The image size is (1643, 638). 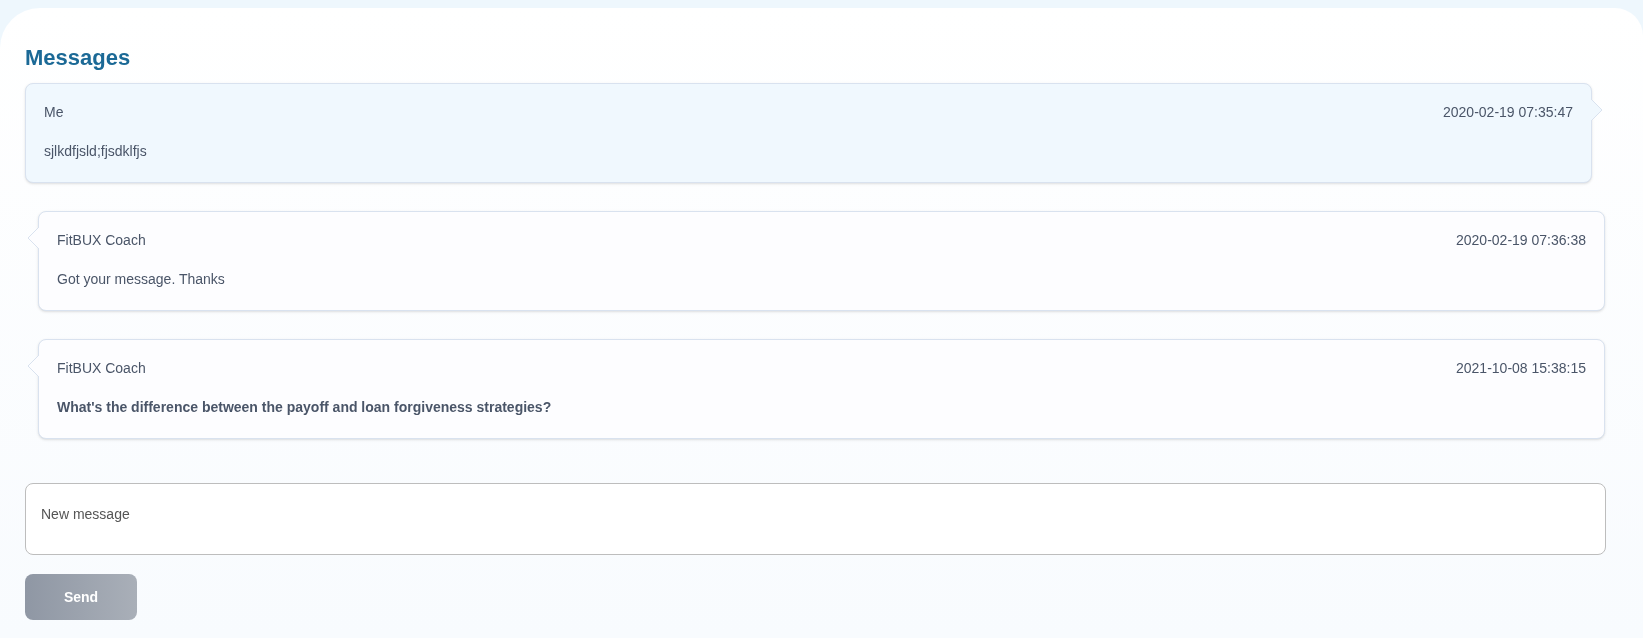 What do you see at coordinates (1521, 240) in the screenshot?
I see `message-timestamp: 2020-02-19 07:36:38` at bounding box center [1521, 240].